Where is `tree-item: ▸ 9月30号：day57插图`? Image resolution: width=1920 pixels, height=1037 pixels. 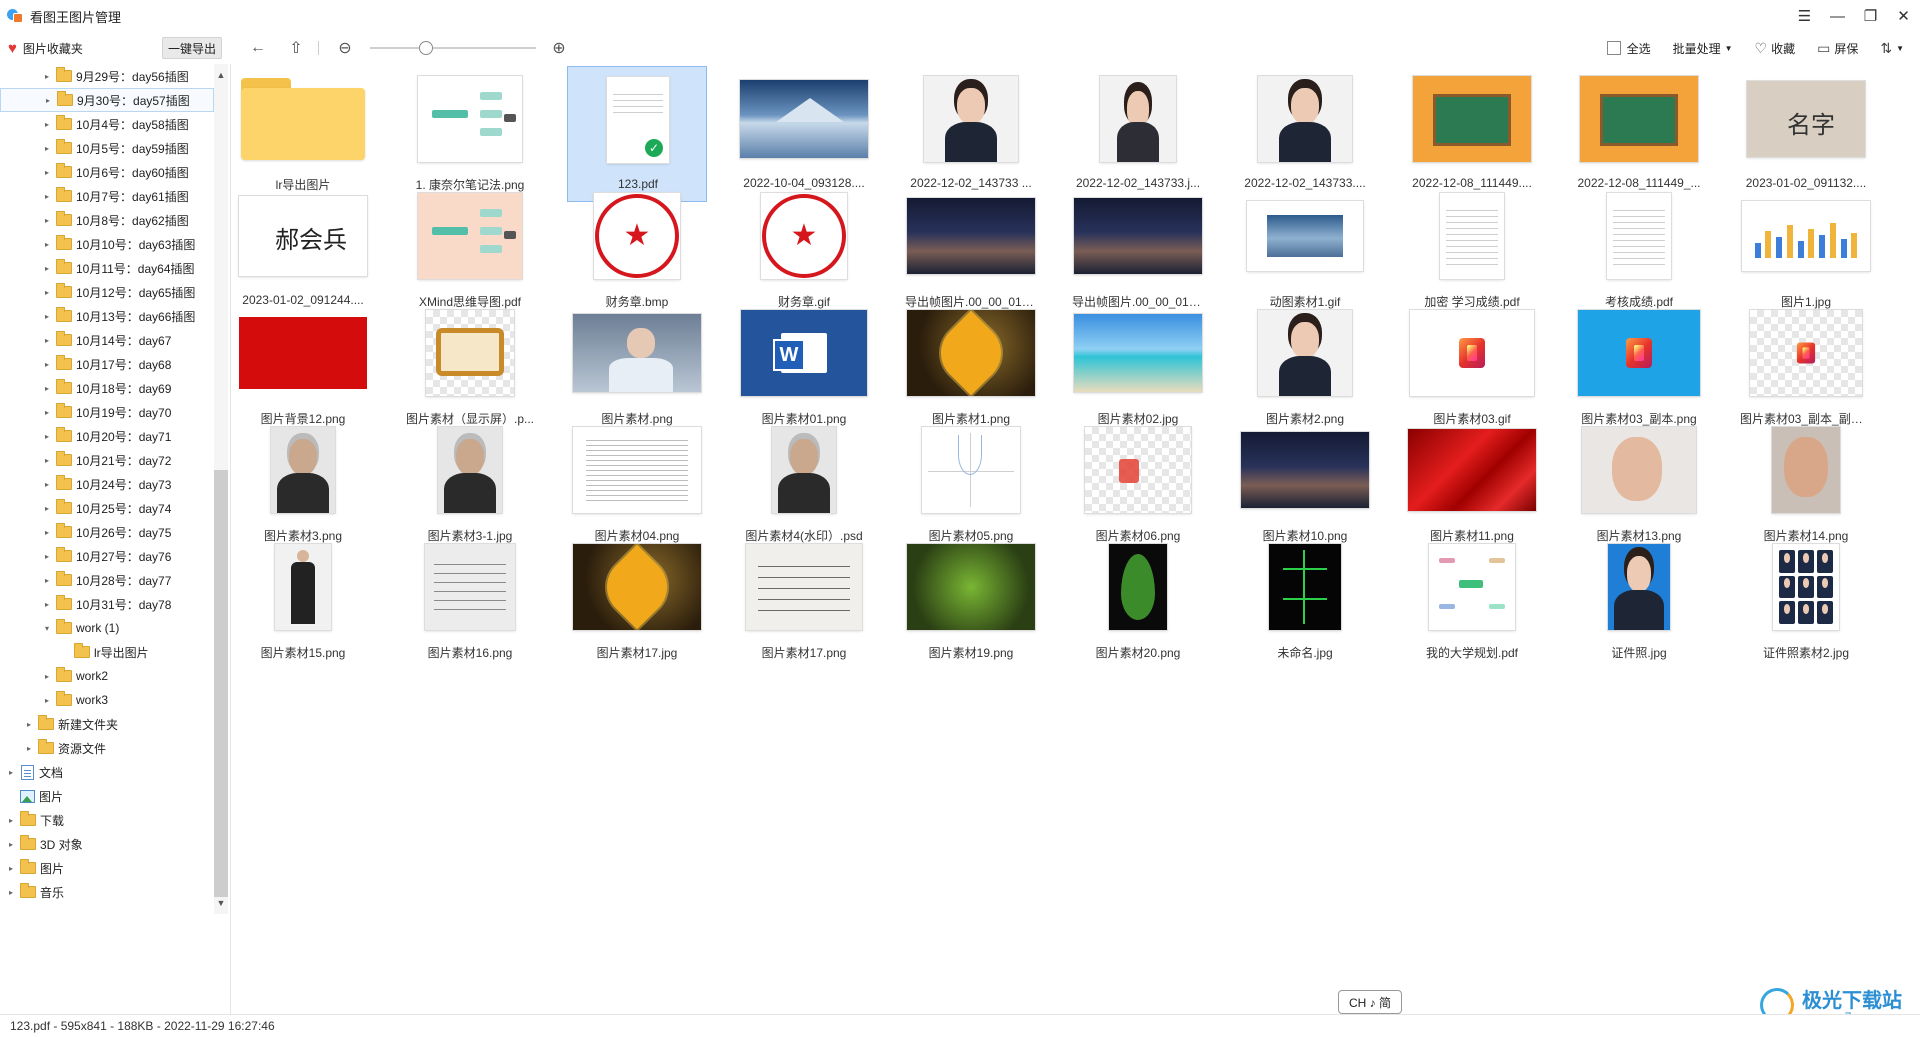
tree-item: ▸ 9月30号：day57插图 is located at coordinates (107, 100).